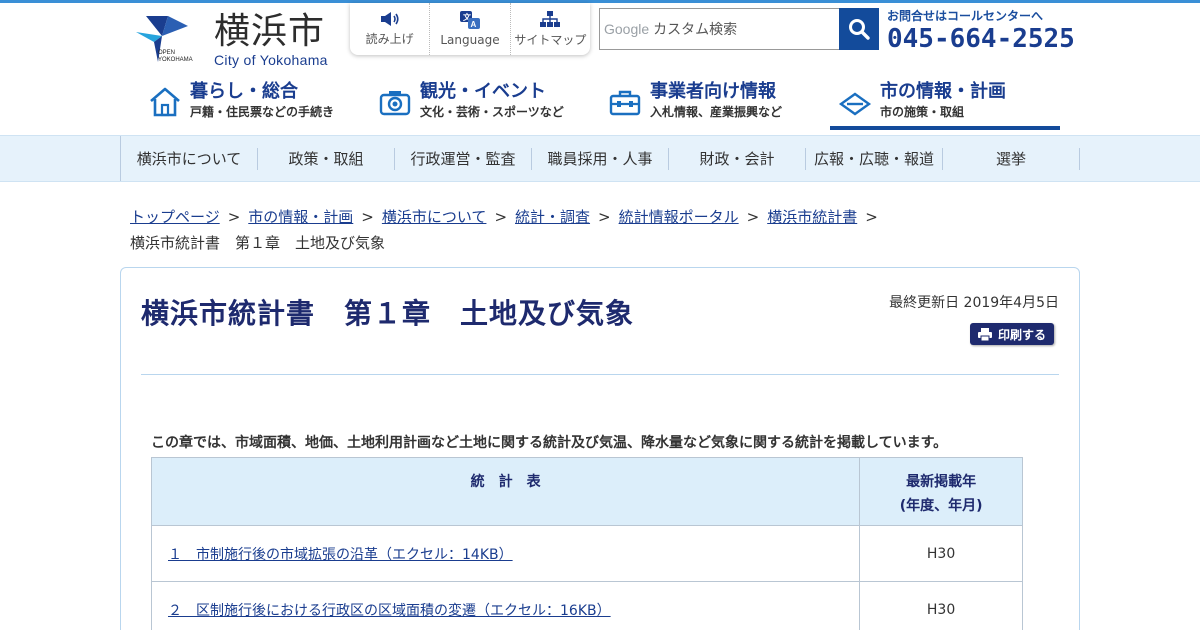 The image size is (1200, 630). I want to click on main-nav-tourism: 観光・イベント 文化・芸術・スポーツなど, so click(485, 105).